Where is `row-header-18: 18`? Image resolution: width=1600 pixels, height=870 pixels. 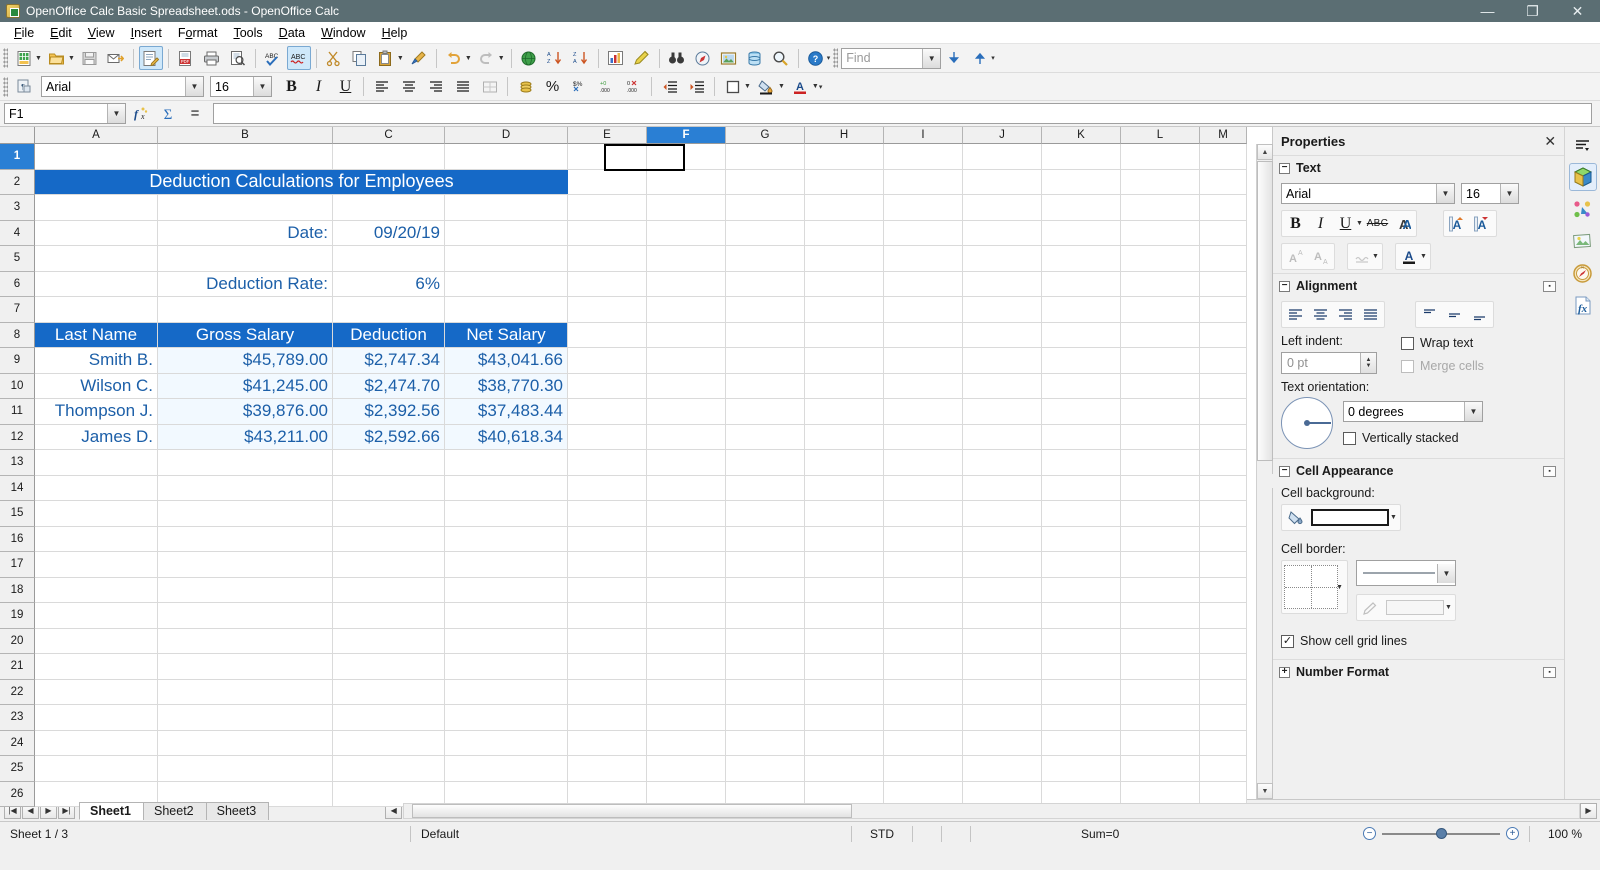 row-header-18: 18 is located at coordinates (17, 590).